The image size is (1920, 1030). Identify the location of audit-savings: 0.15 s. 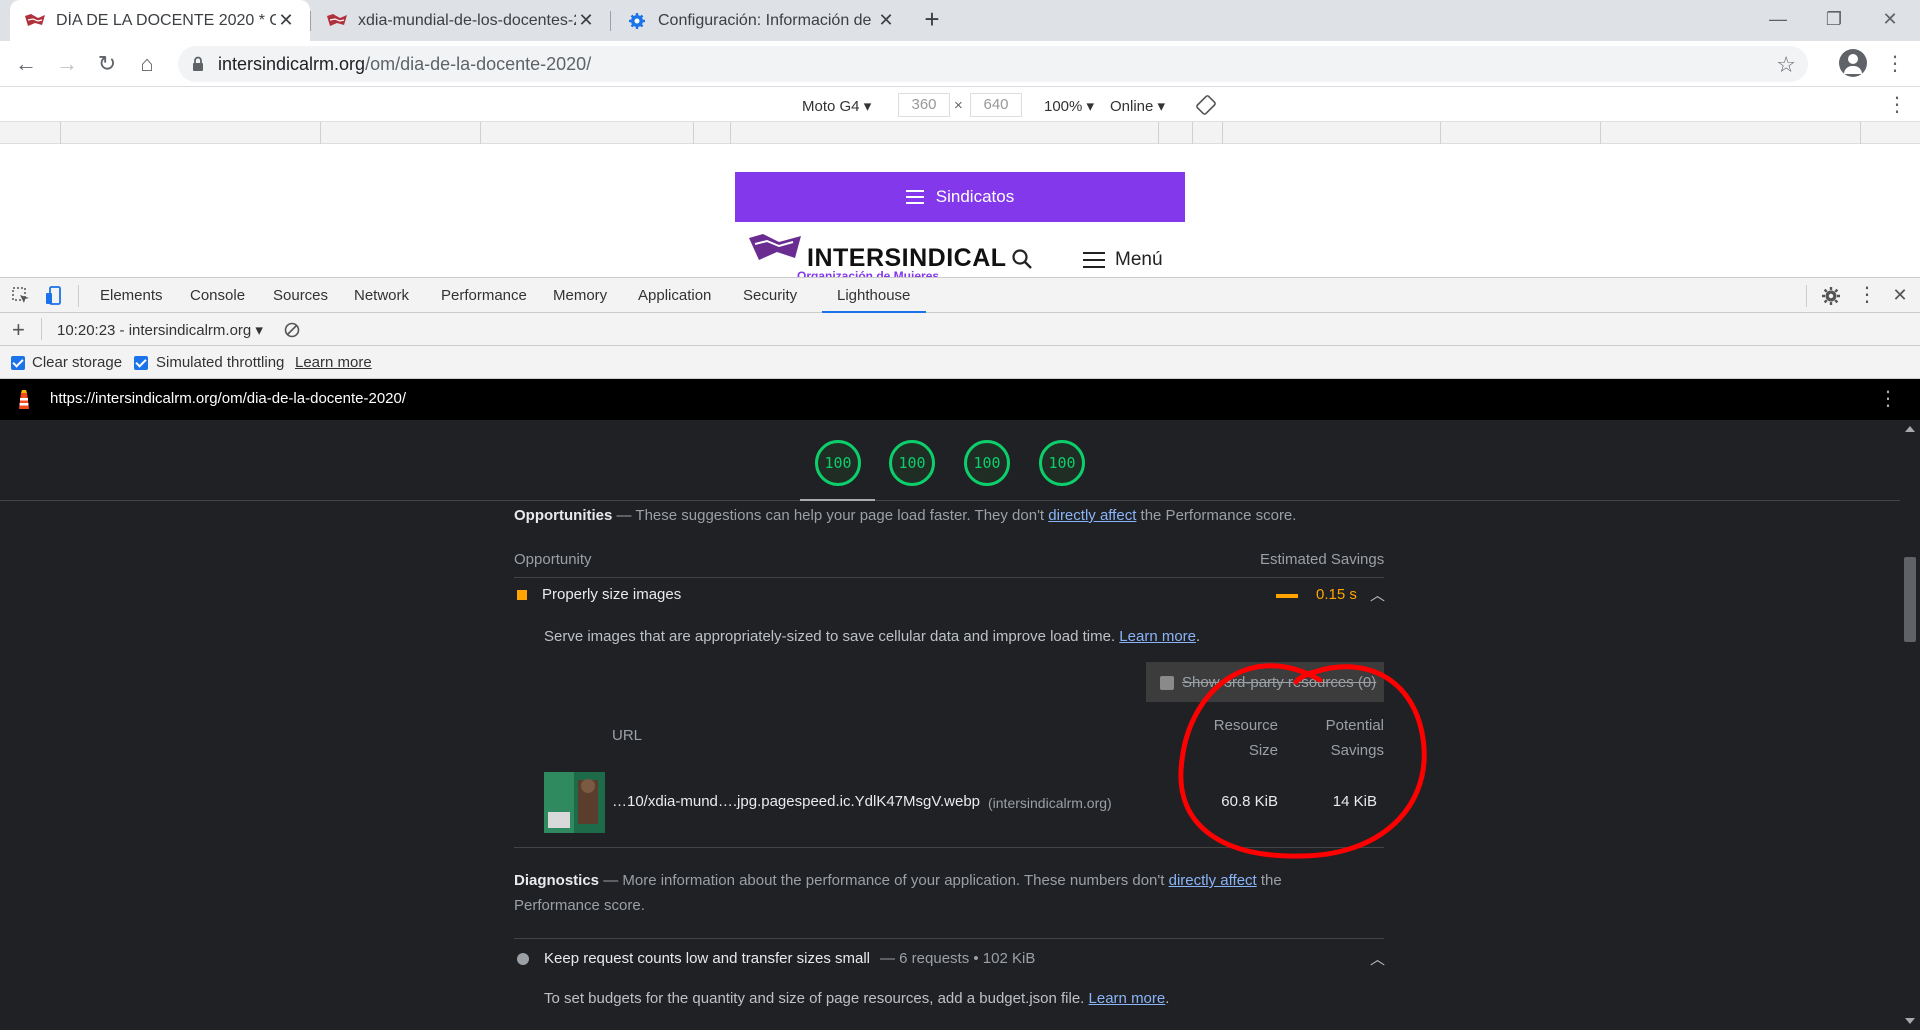
(1336, 594).